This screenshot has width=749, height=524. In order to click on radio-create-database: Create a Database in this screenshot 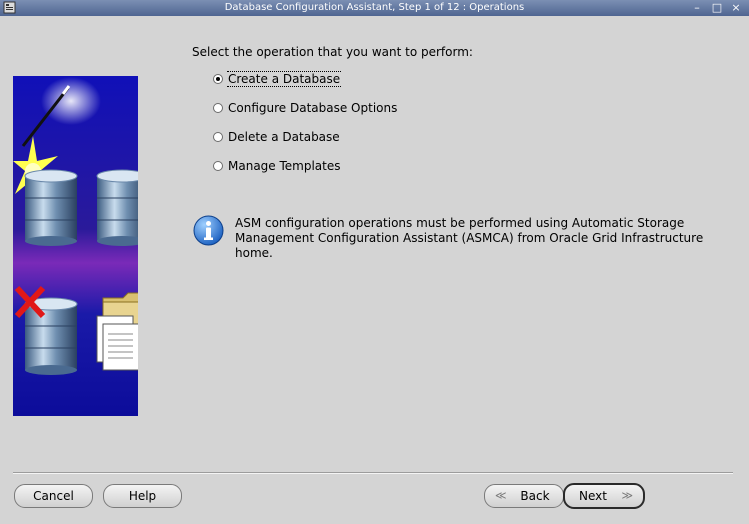, I will do `click(277, 79)`.